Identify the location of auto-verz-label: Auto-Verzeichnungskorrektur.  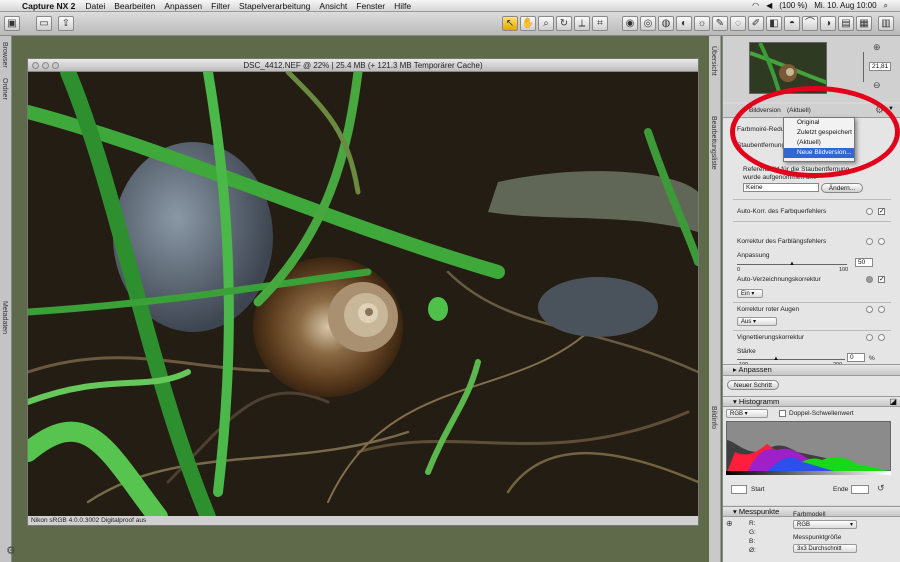
(779, 279).